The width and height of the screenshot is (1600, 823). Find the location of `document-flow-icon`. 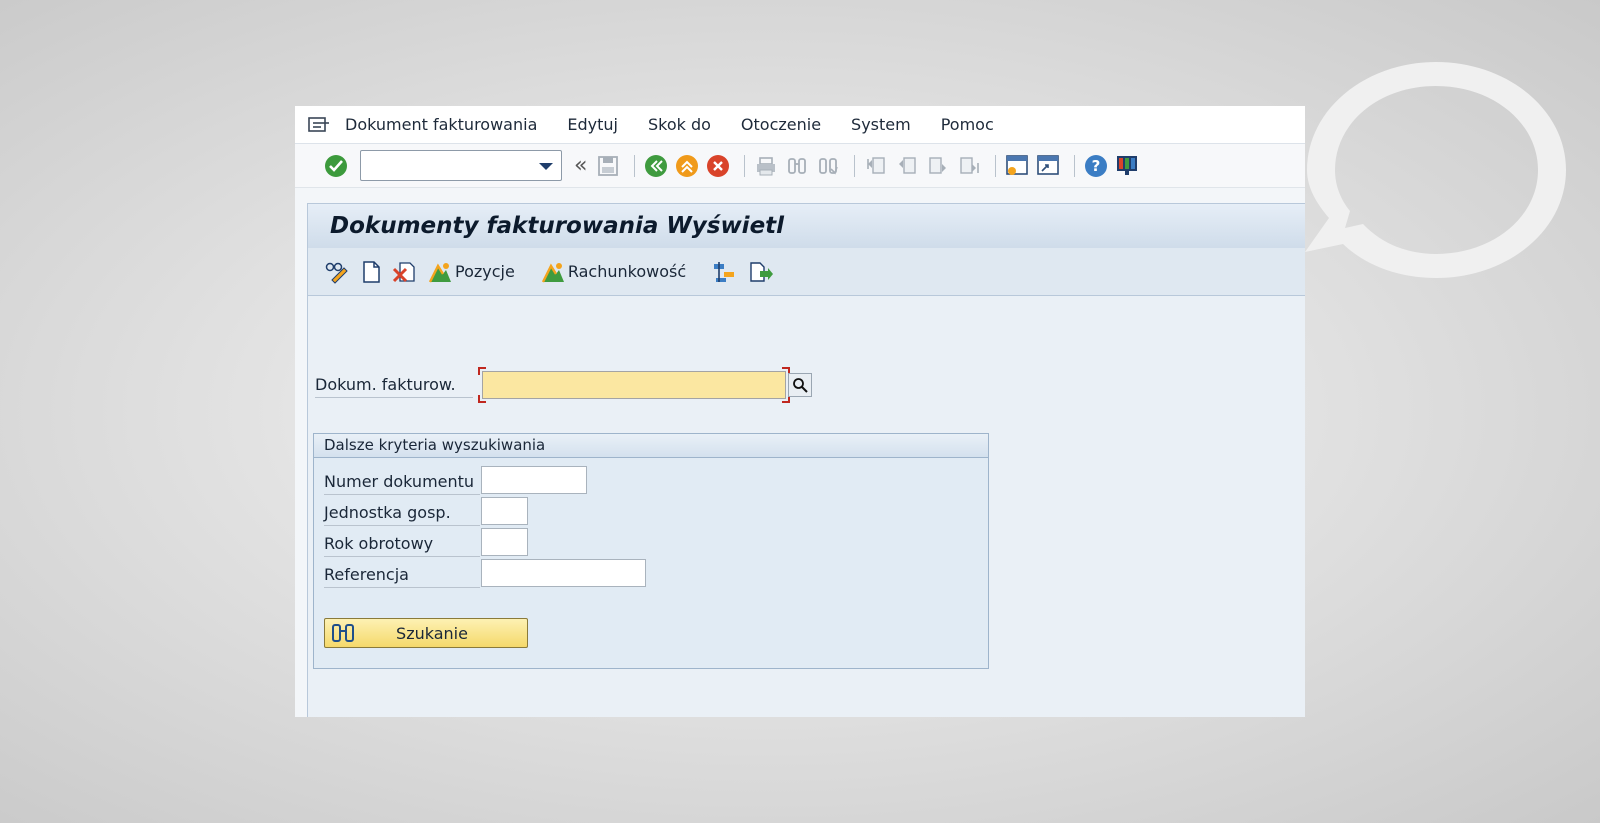

document-flow-icon is located at coordinates (724, 271).